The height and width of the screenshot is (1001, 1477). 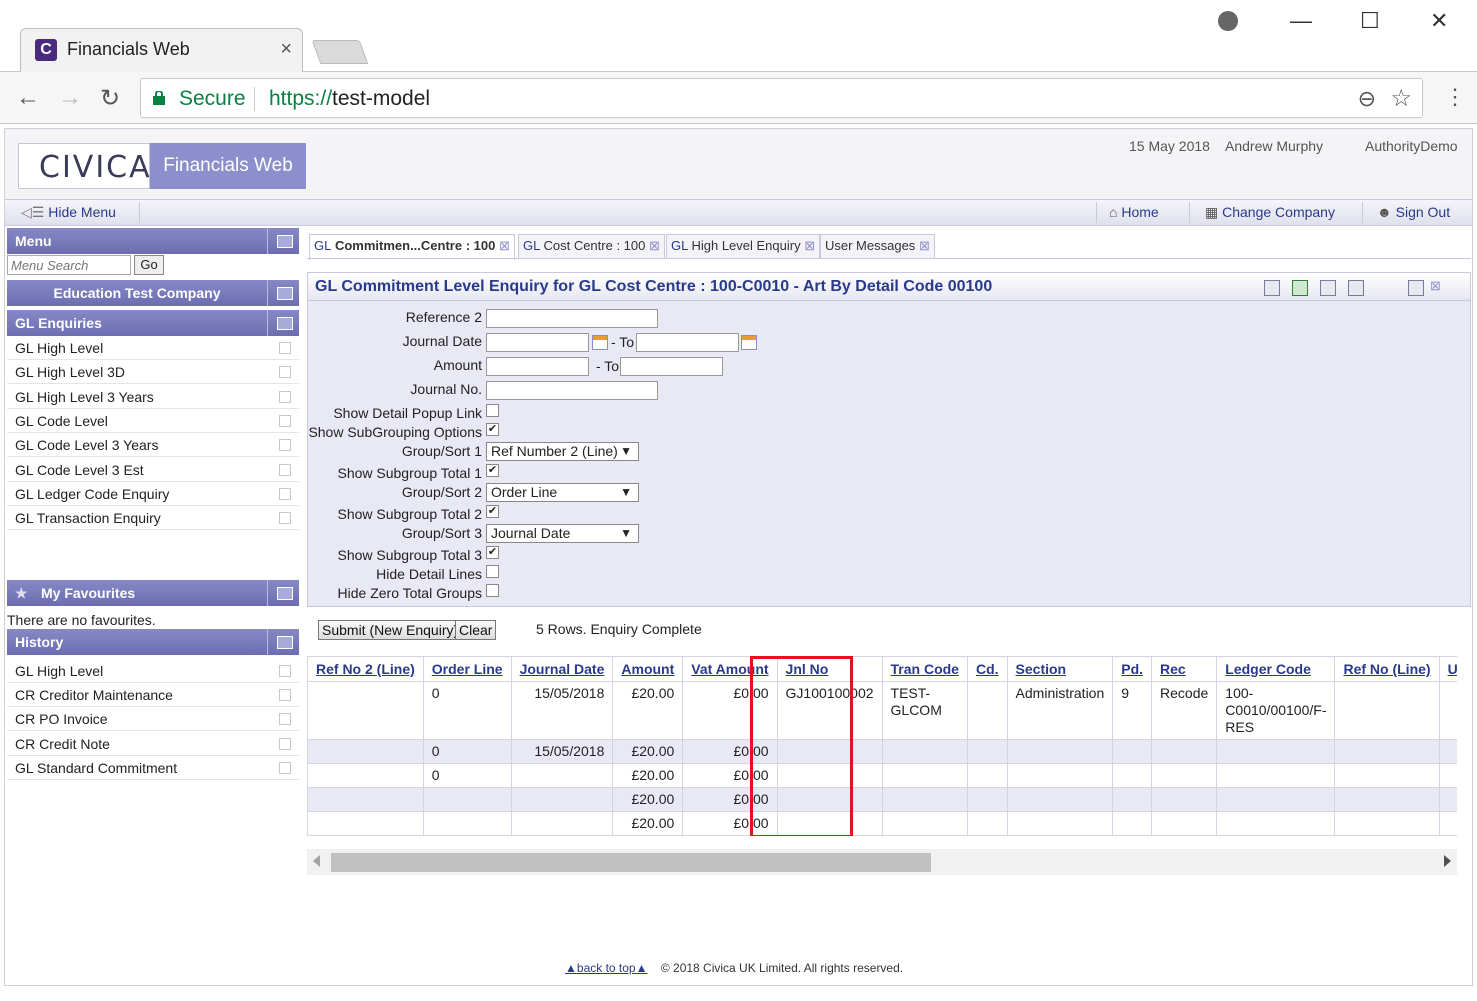 I want to click on excel-export-icon, so click(x=1300, y=288).